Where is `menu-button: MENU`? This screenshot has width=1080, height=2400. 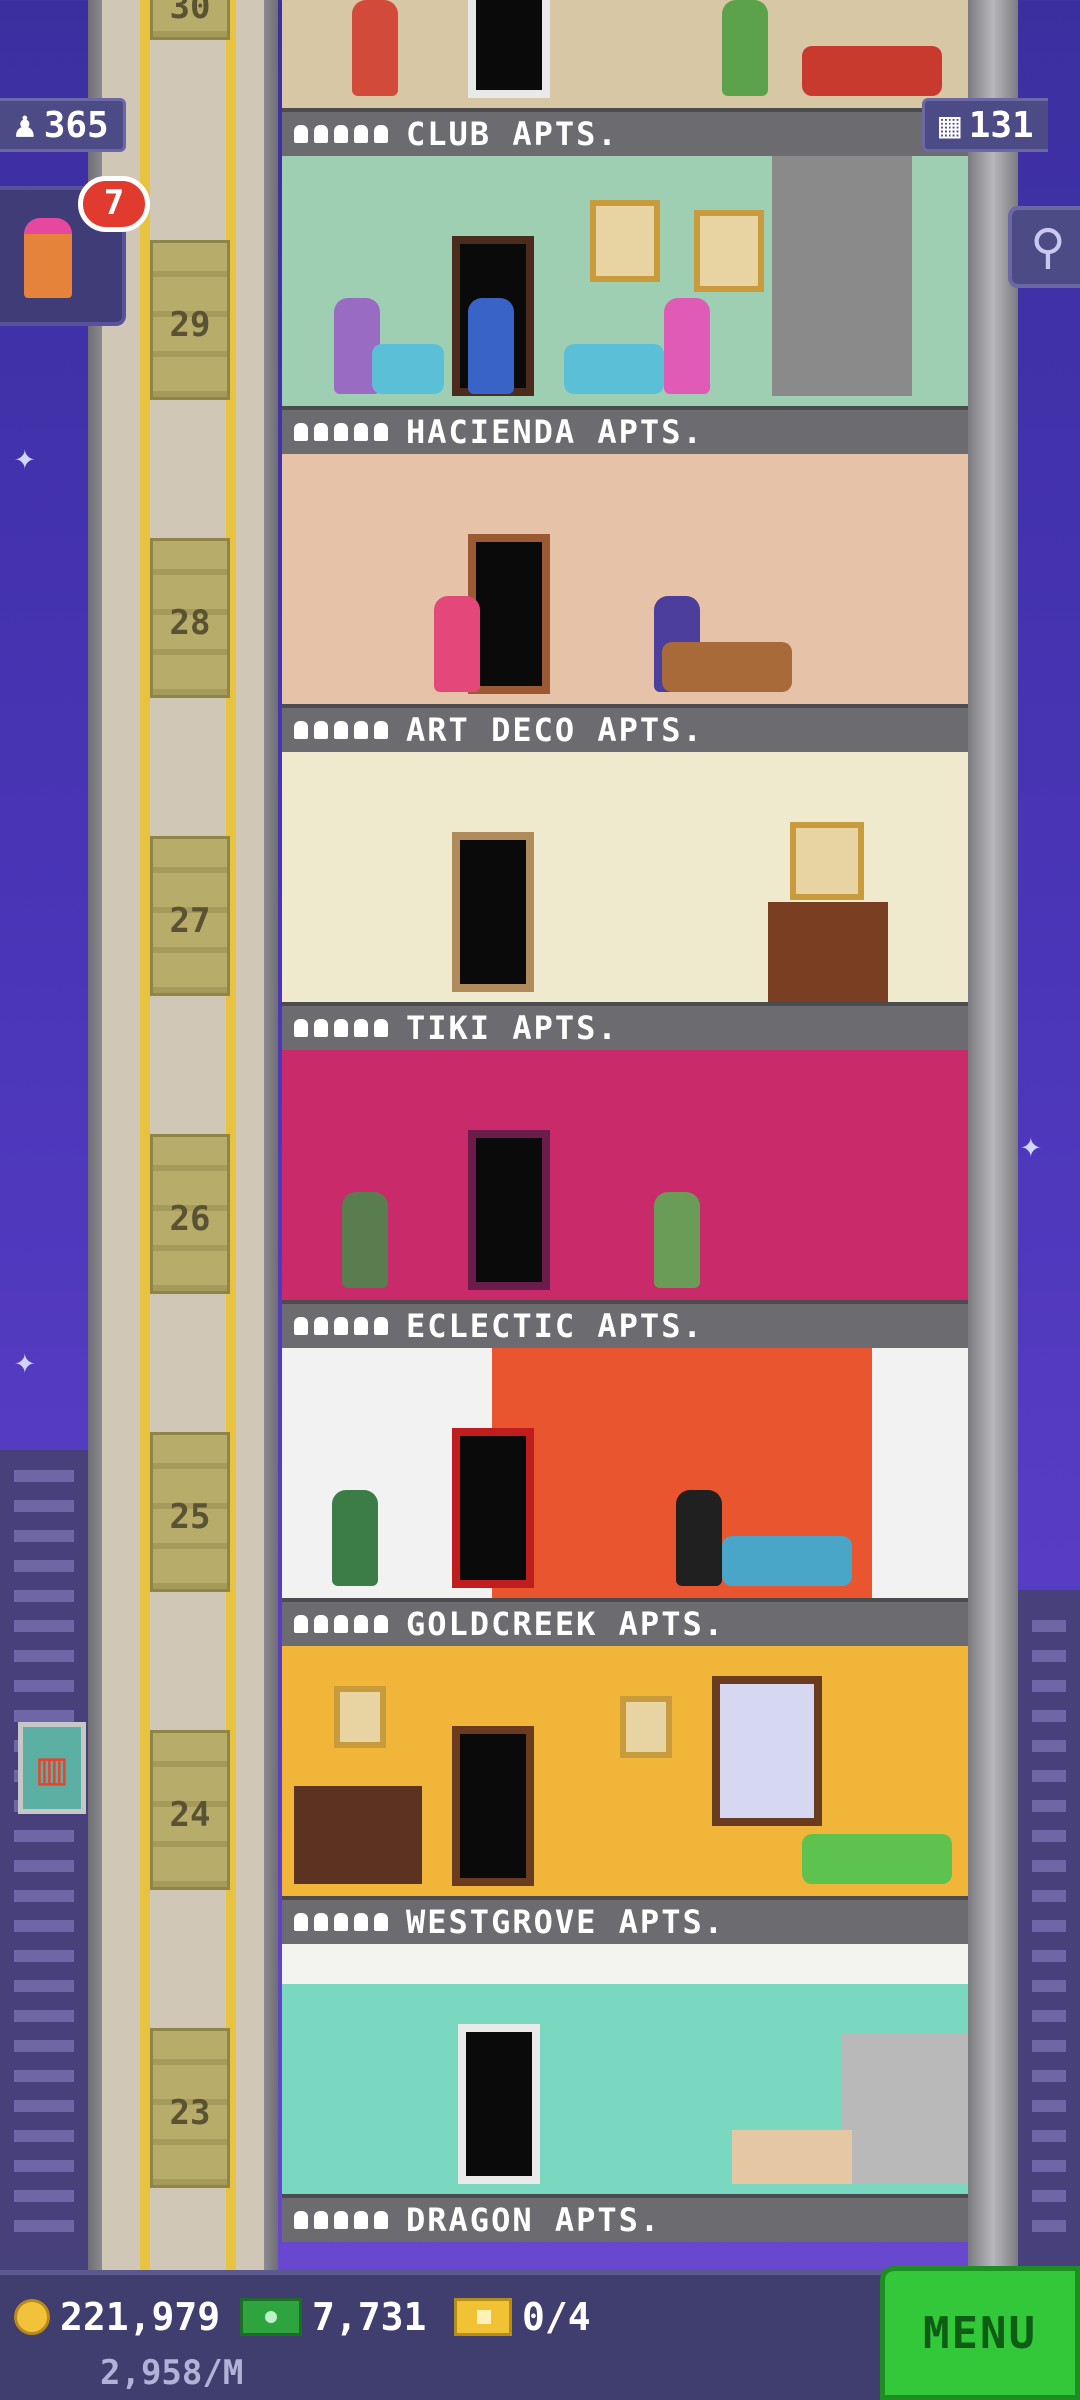
menu-button: MENU is located at coordinates (980, 2333).